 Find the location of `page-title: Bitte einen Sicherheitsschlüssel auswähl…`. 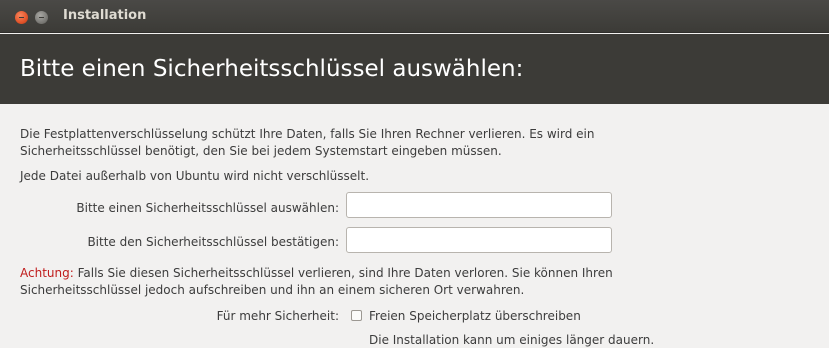

page-title: Bitte einen Sicherheitsschlüssel auswähl… is located at coordinates (272, 69).